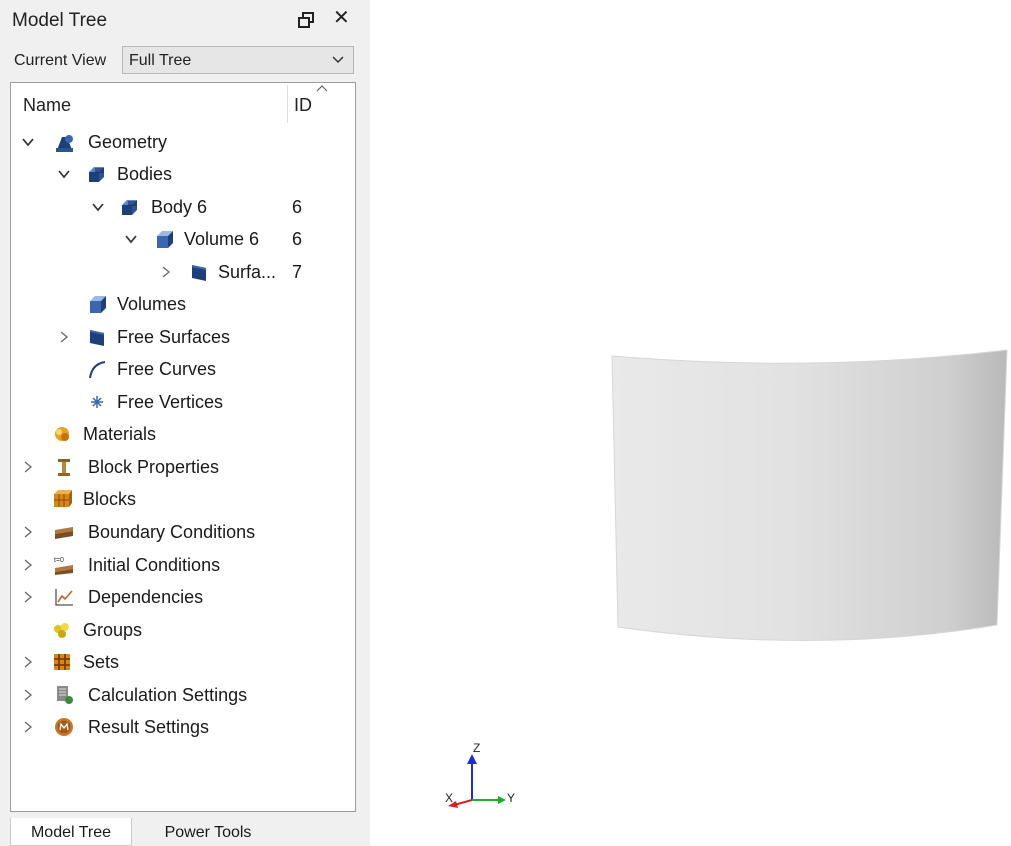  What do you see at coordinates (185, 21) in the screenshot?
I see `panel-titlebar: Model Tree ✕` at bounding box center [185, 21].